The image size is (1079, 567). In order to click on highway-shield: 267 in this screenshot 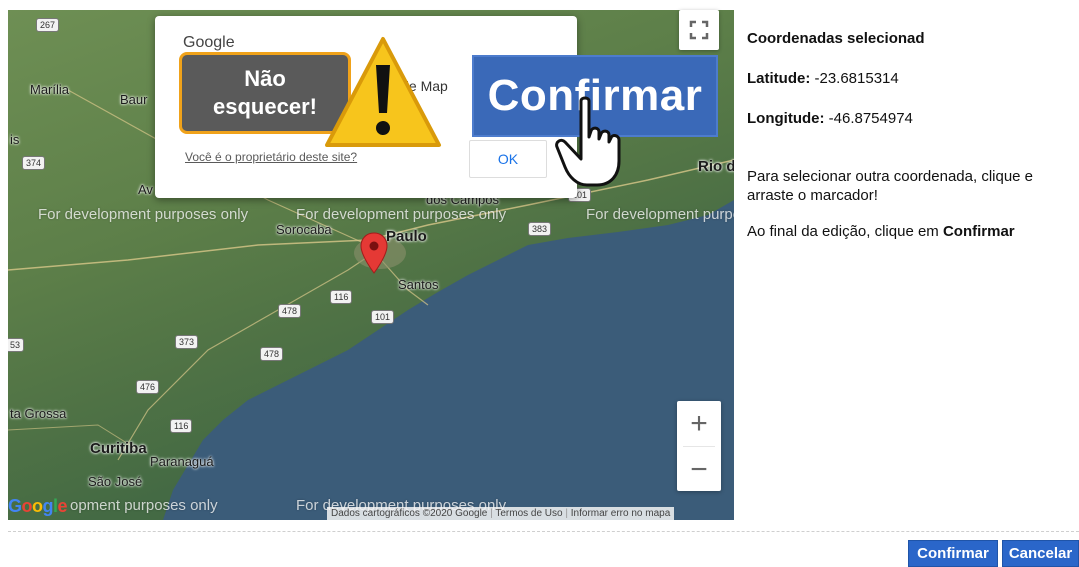, I will do `click(48, 25)`.